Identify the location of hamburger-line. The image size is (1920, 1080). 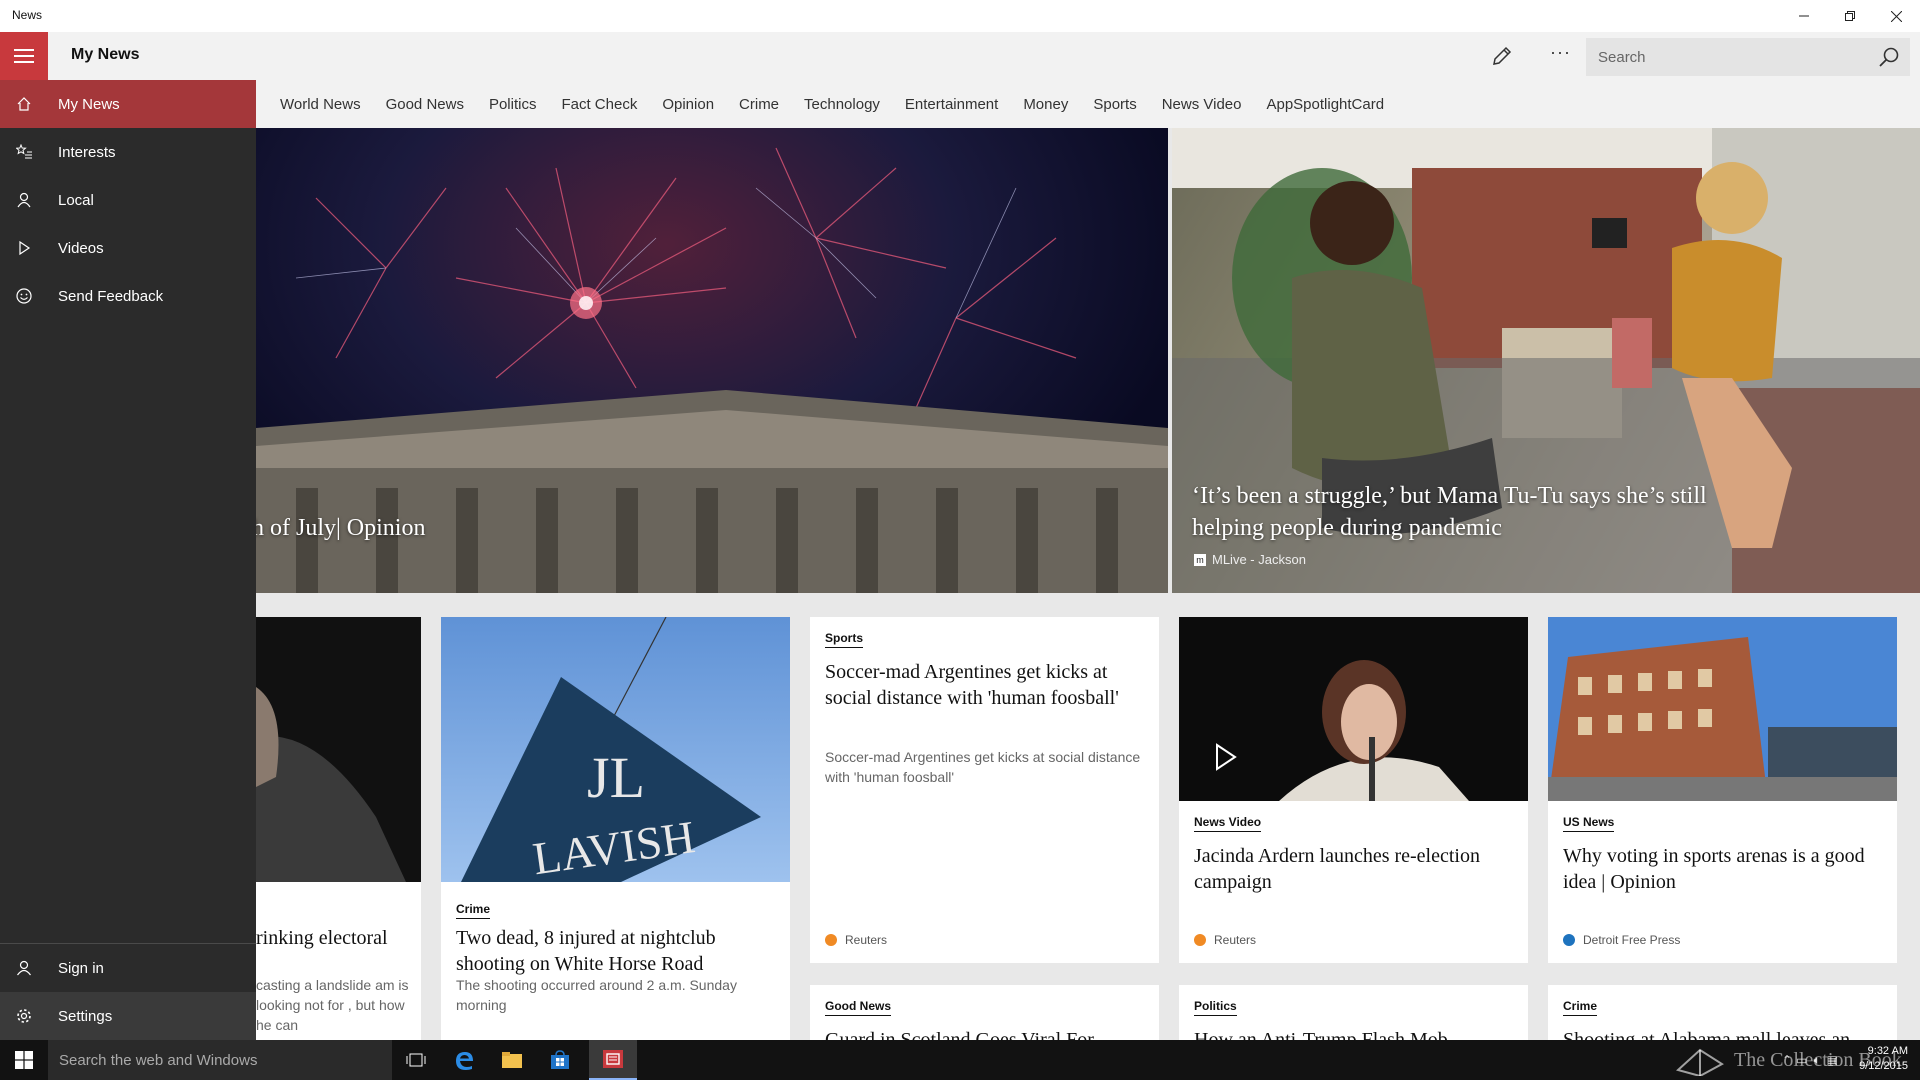
(24, 50).